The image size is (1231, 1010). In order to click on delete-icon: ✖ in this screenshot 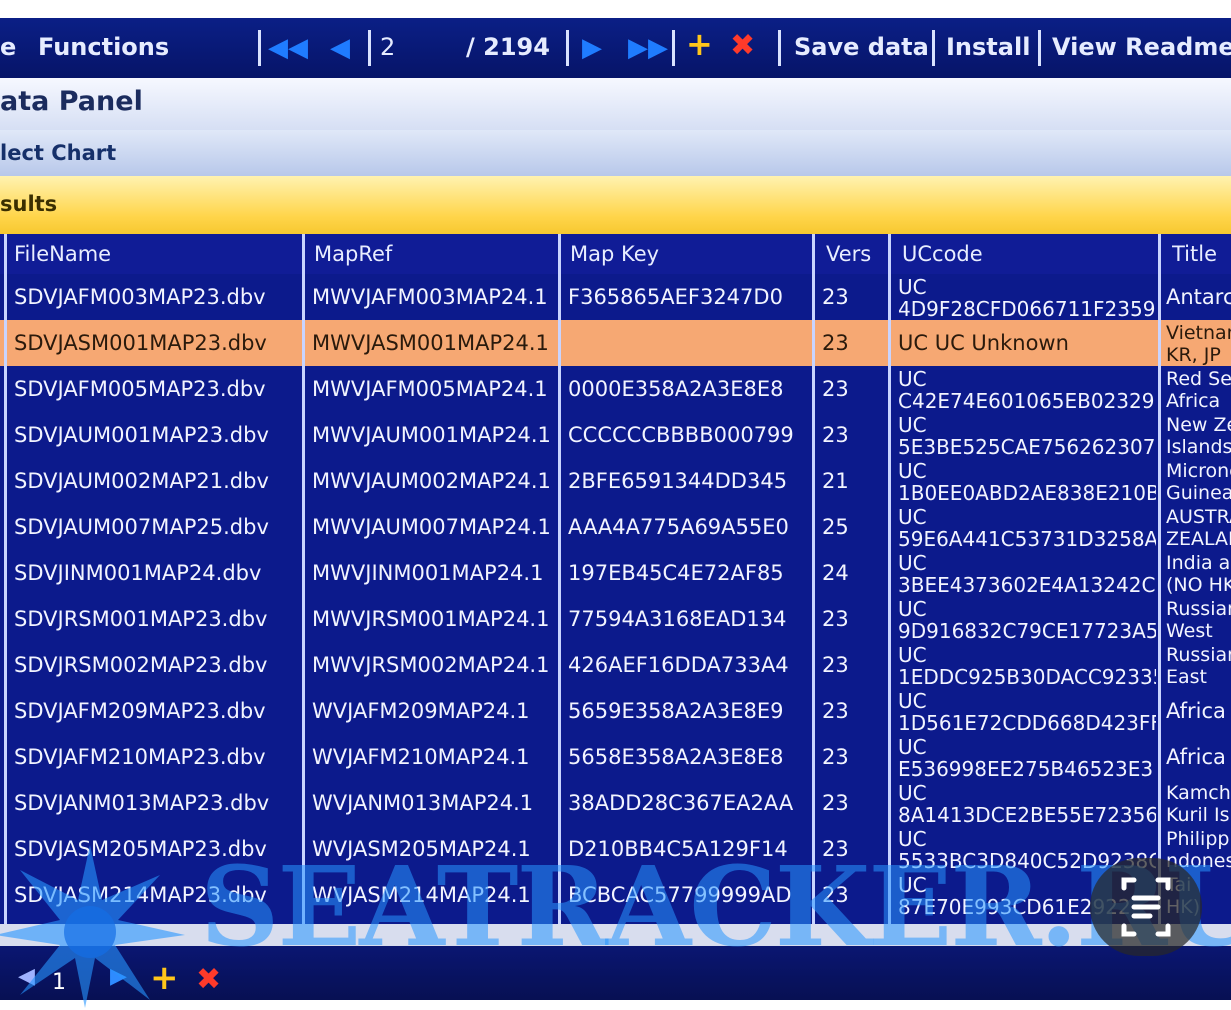, I will do `click(742, 46)`.